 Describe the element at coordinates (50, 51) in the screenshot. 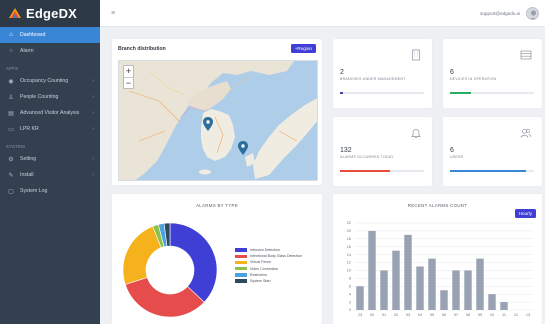

I see `sidebar-item-alarm: ○ Alarm` at that location.